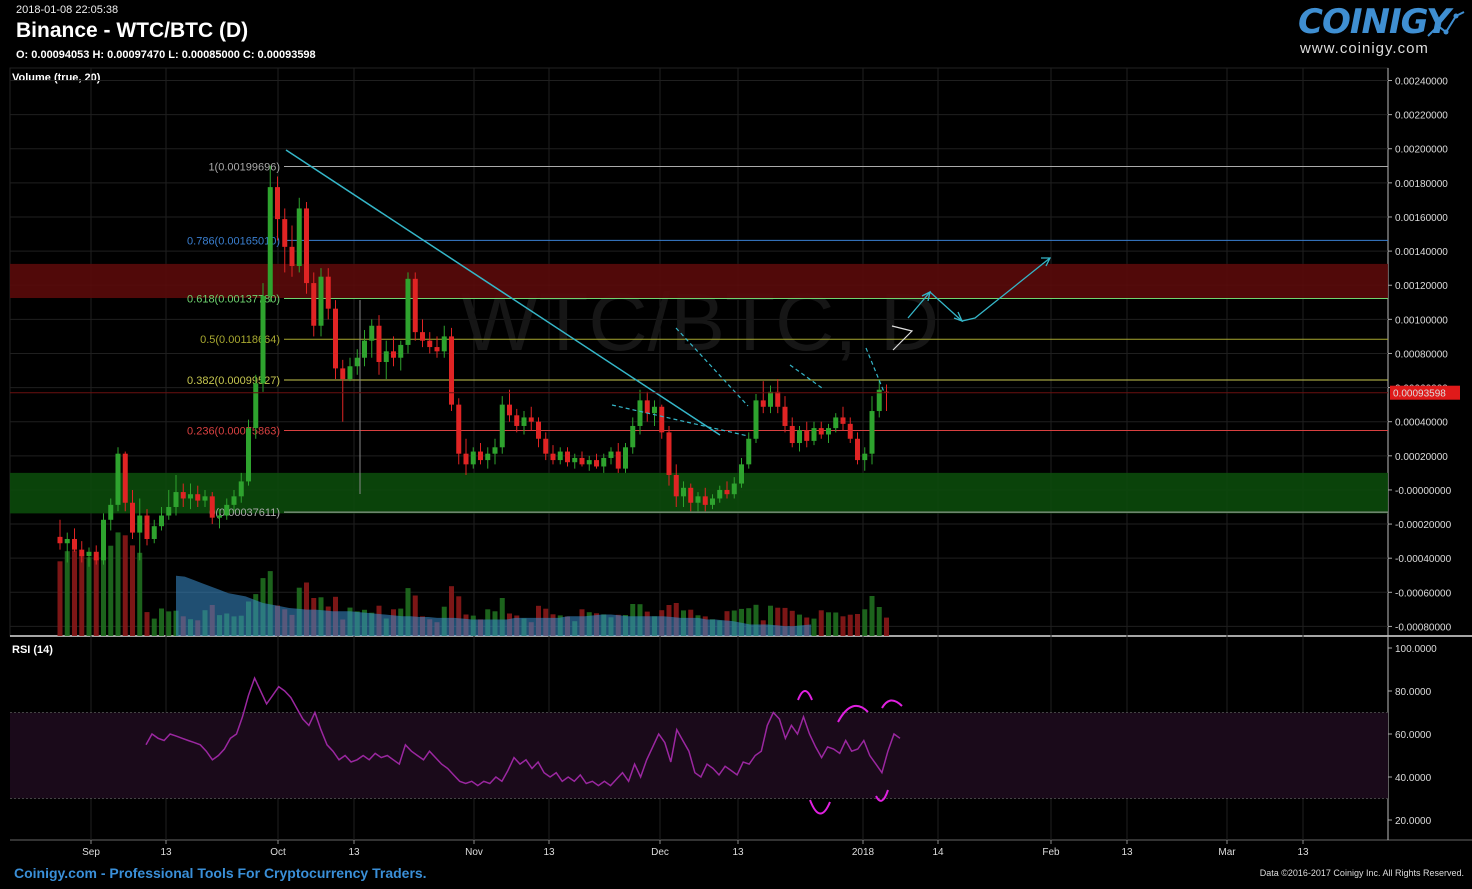 The width and height of the screenshot is (1472, 889). I want to click on y-tick-label: 0.00100000, so click(1421, 320).